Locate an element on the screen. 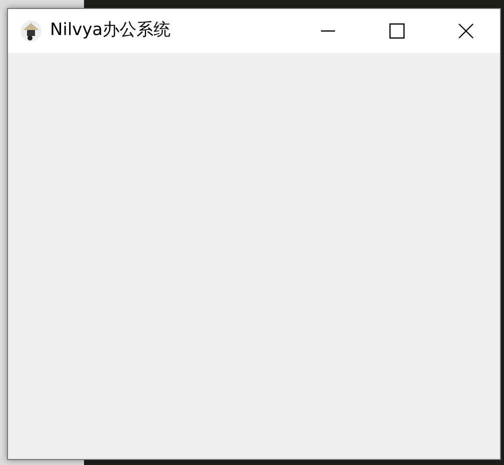 The width and height of the screenshot is (504, 465). close-icon is located at coordinates (466, 31).